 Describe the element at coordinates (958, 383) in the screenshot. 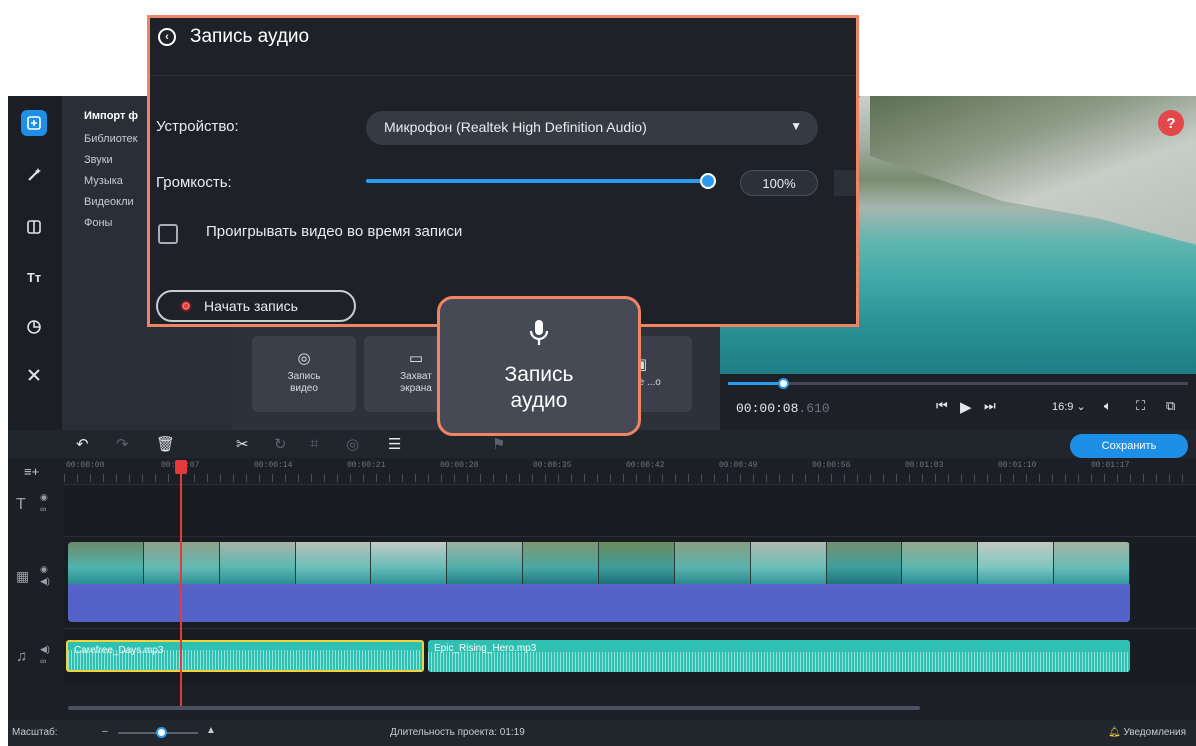

I see `playback-progress-bar` at that location.